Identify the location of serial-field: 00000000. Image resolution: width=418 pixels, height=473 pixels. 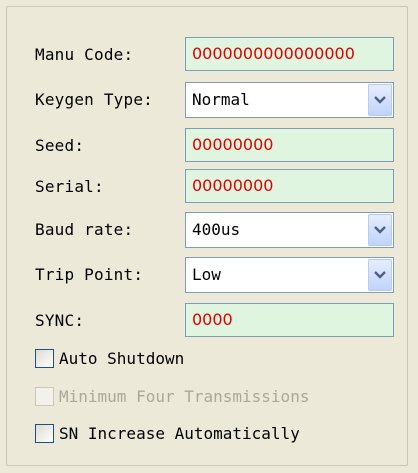
(289, 186).